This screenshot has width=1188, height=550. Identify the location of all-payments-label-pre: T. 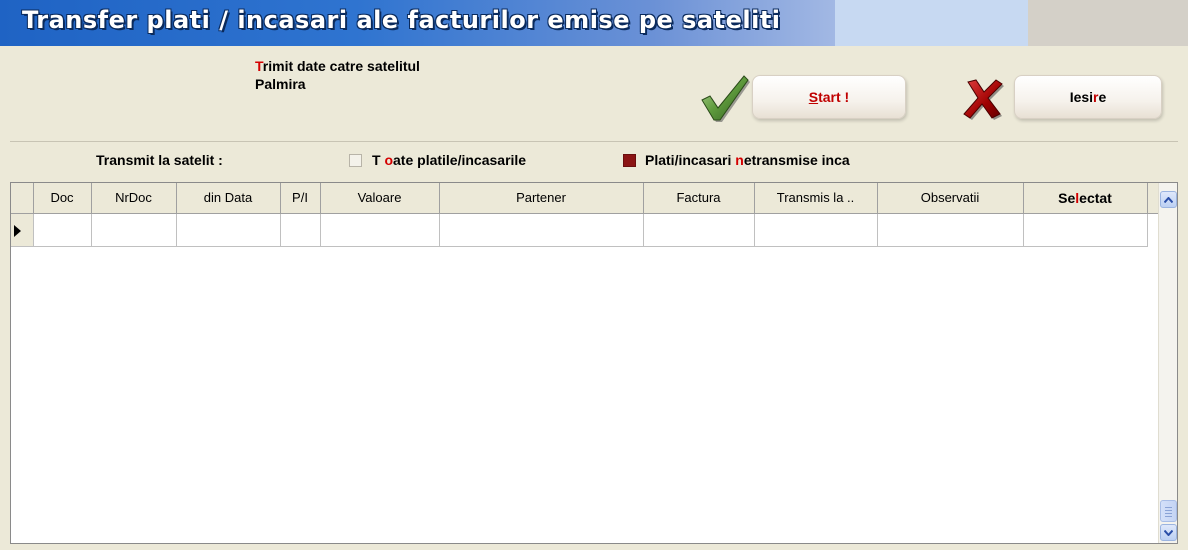
(376, 160).